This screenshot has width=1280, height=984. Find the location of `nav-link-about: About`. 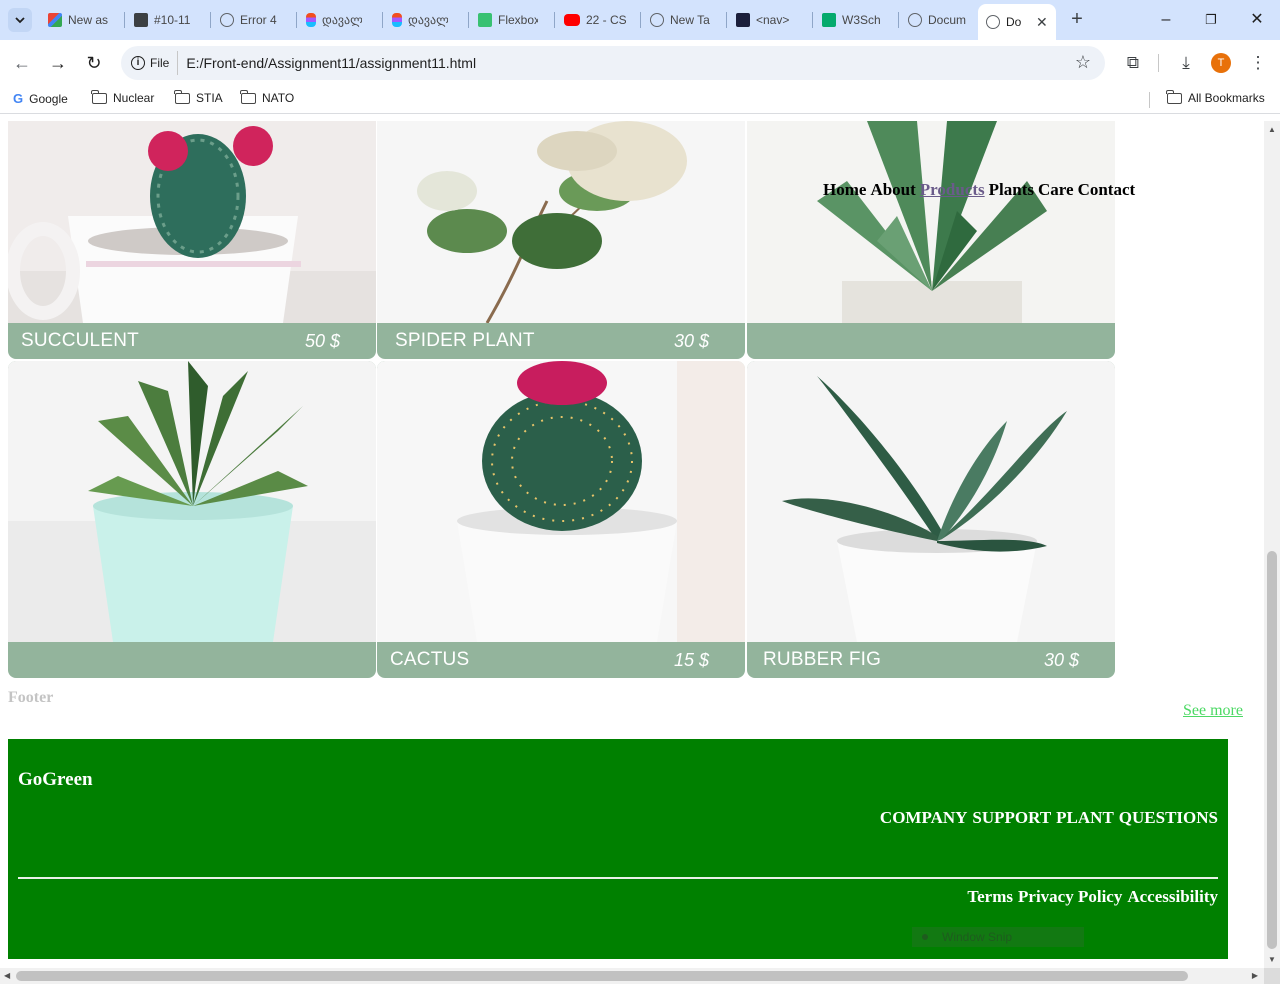

nav-link-about: About is located at coordinates (892, 190).